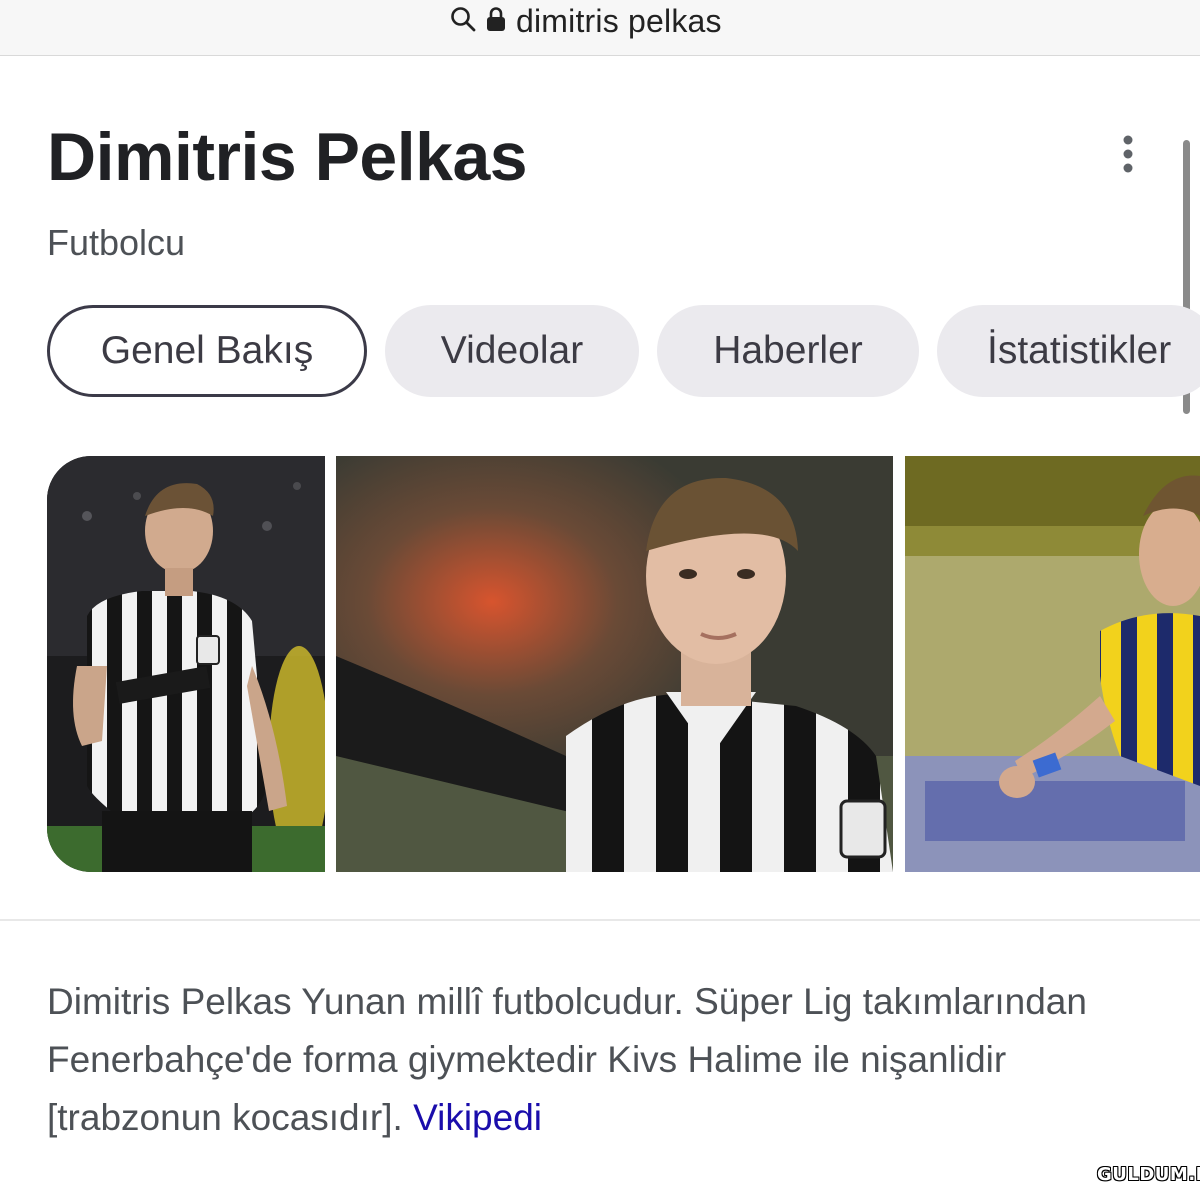 This screenshot has width=1200, height=1189. Describe the element at coordinates (1052, 664) in the screenshot. I see `player-photo-fenerbahce` at that location.